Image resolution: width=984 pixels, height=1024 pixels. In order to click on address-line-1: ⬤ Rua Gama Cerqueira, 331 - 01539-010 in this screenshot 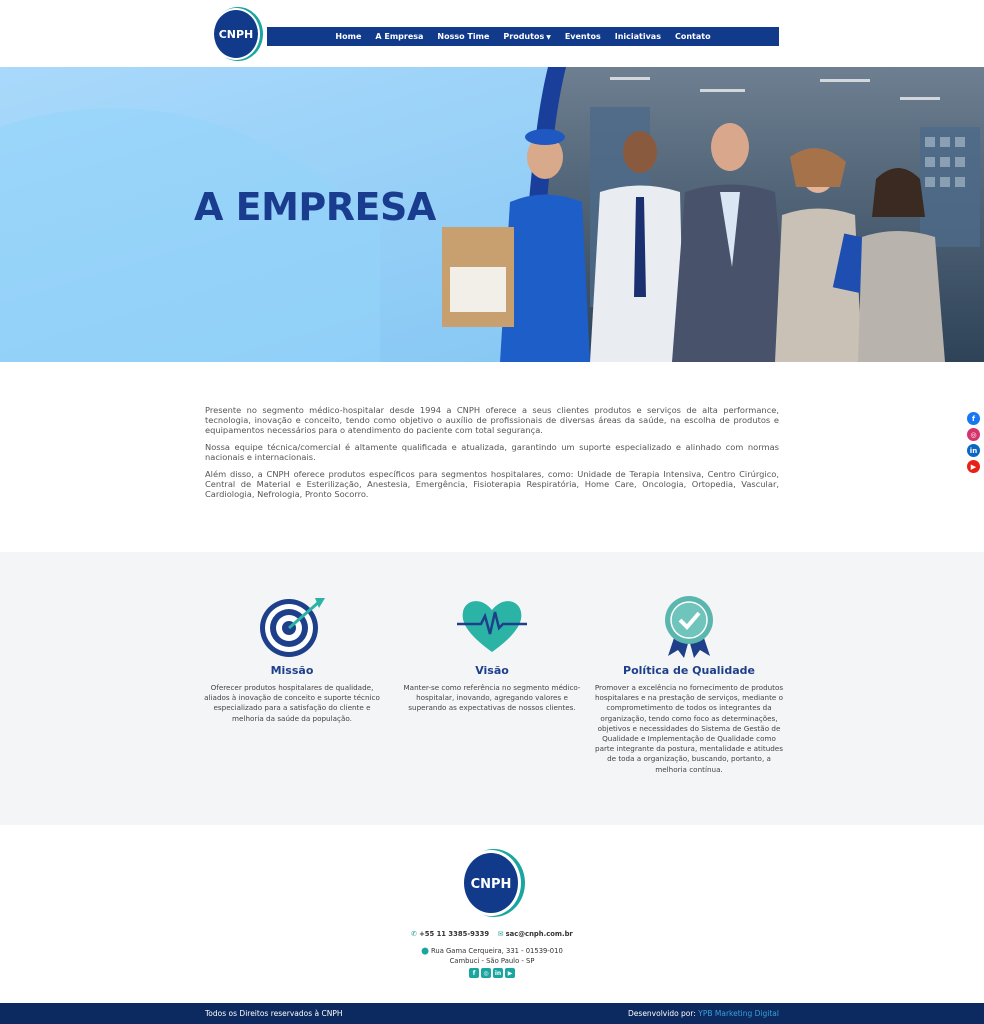, I will do `click(492, 951)`.